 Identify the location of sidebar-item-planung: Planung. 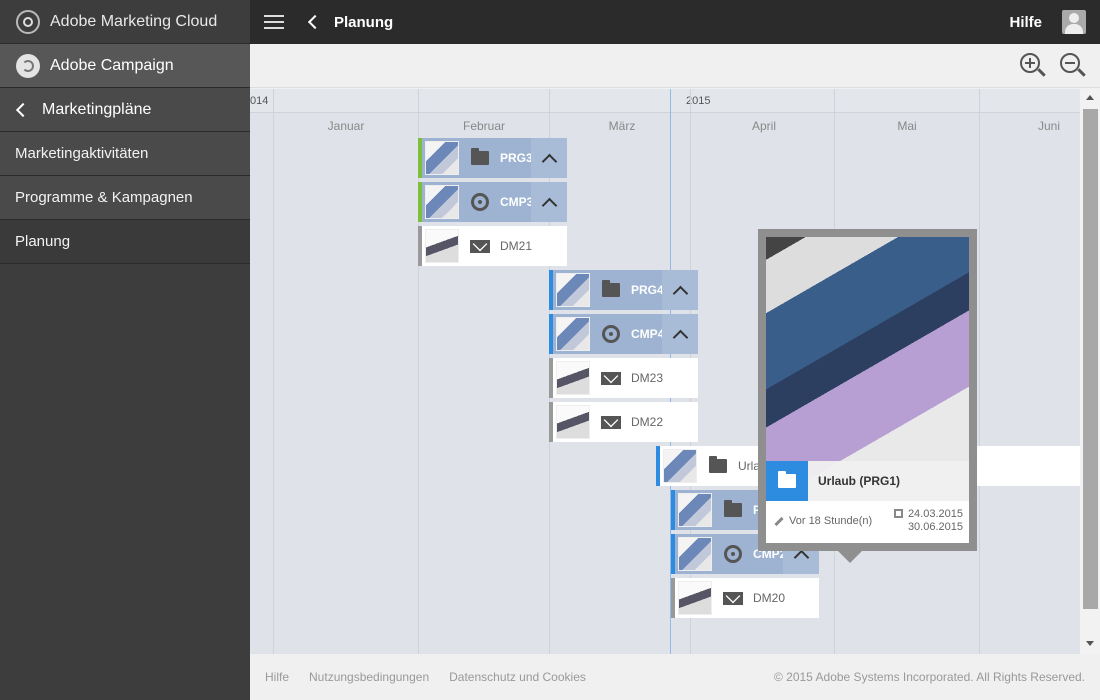
(125, 242).